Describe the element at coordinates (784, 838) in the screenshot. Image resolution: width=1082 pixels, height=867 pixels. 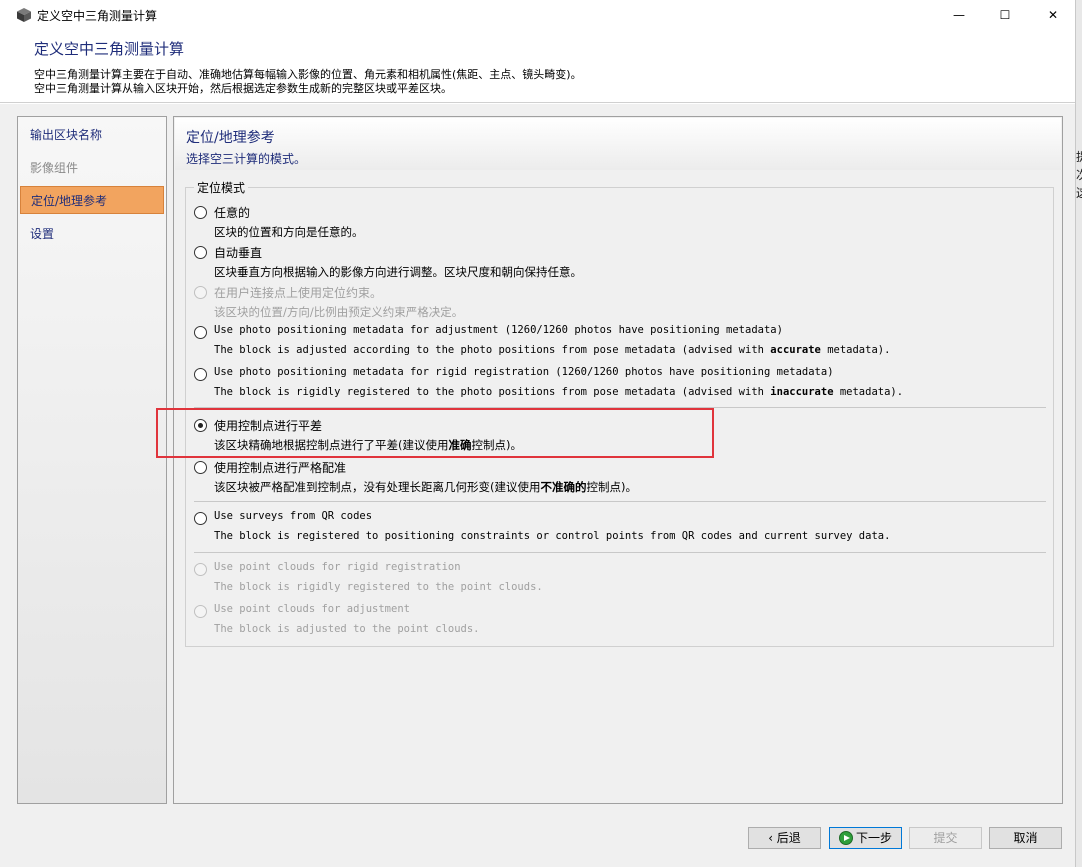
I see `back-button: ‹ 后退` at that location.